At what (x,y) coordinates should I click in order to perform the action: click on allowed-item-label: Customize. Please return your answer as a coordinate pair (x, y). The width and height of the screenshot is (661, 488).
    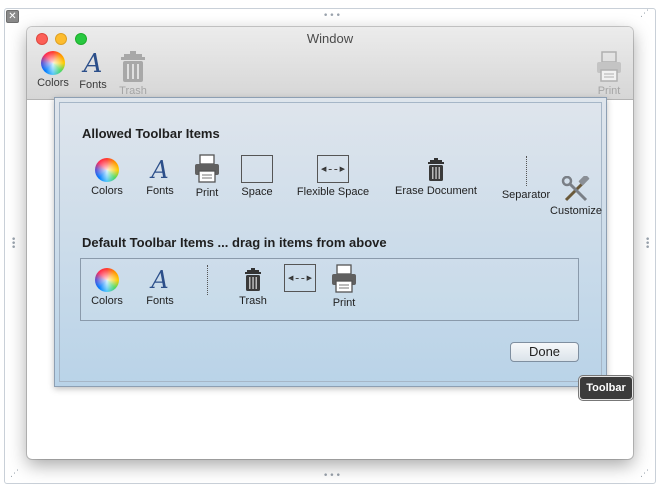
    Looking at the image, I should click on (576, 211).